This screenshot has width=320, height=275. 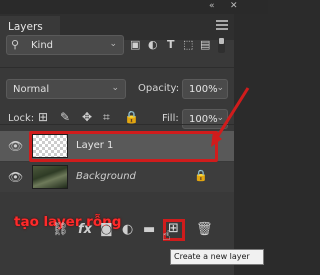 I want to click on layer-style-icon: fx, so click(x=85, y=229).